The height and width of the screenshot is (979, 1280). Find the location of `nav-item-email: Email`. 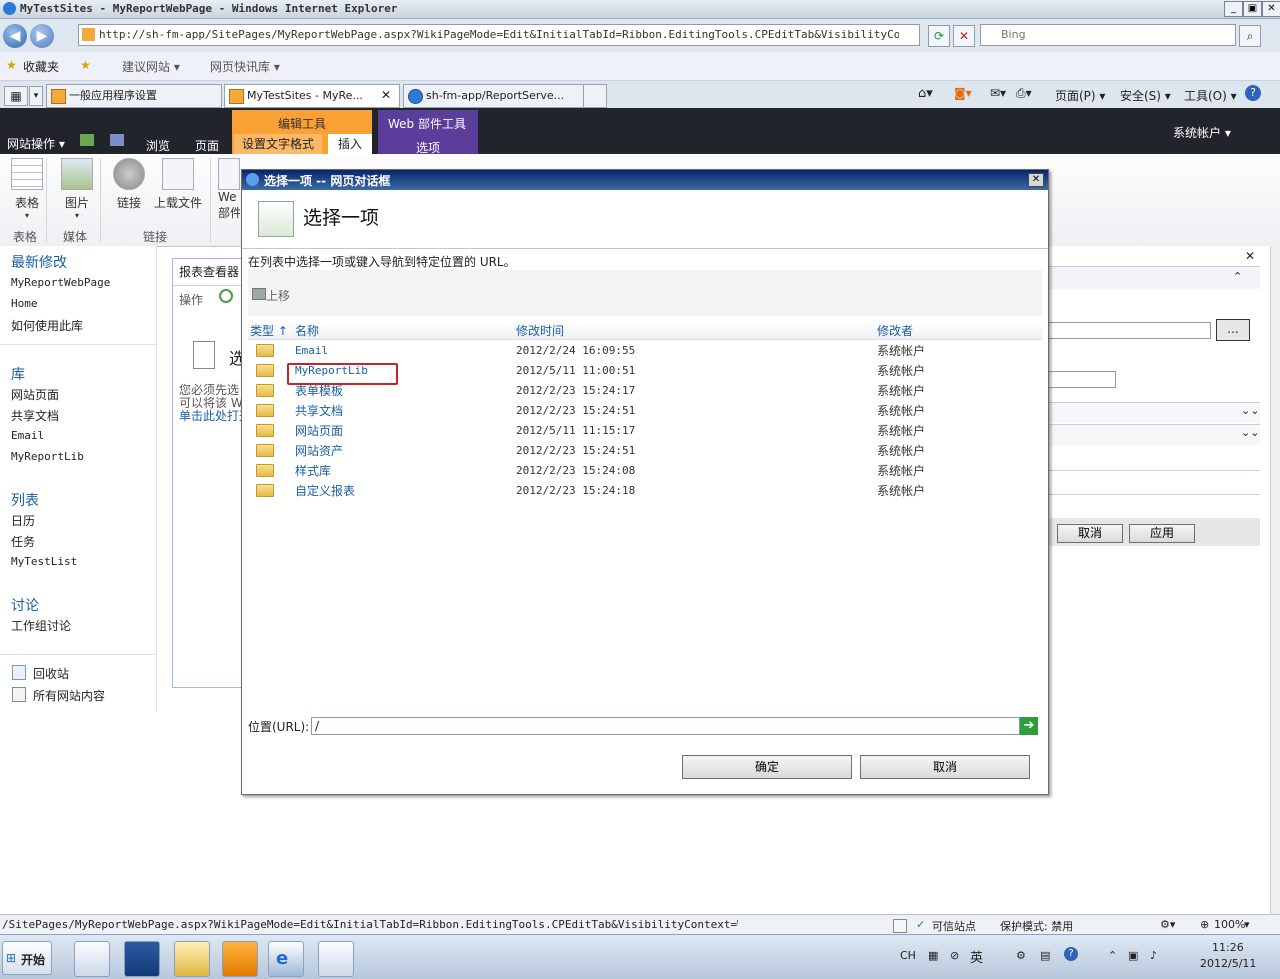

nav-item-email: Email is located at coordinates (27, 435).